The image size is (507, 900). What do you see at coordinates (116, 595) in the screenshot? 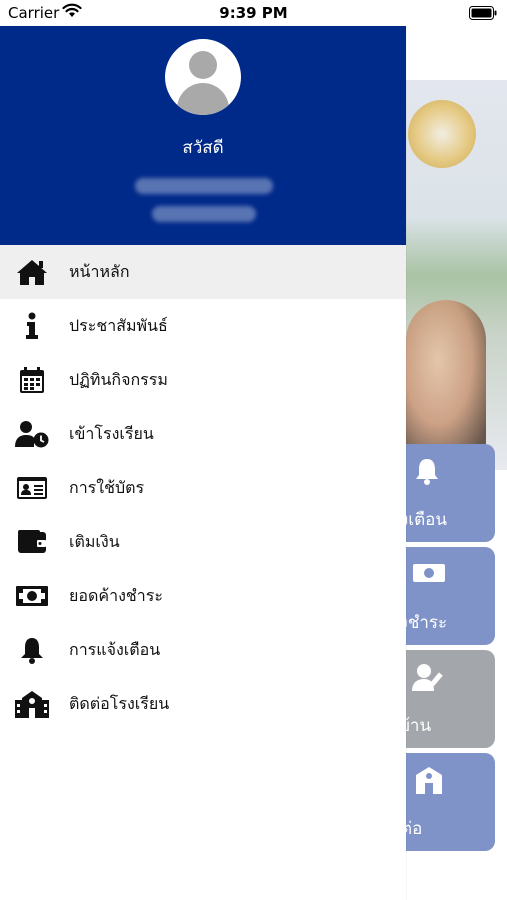
I see `menu-item-label: ยอดค้างชำระ` at bounding box center [116, 595].